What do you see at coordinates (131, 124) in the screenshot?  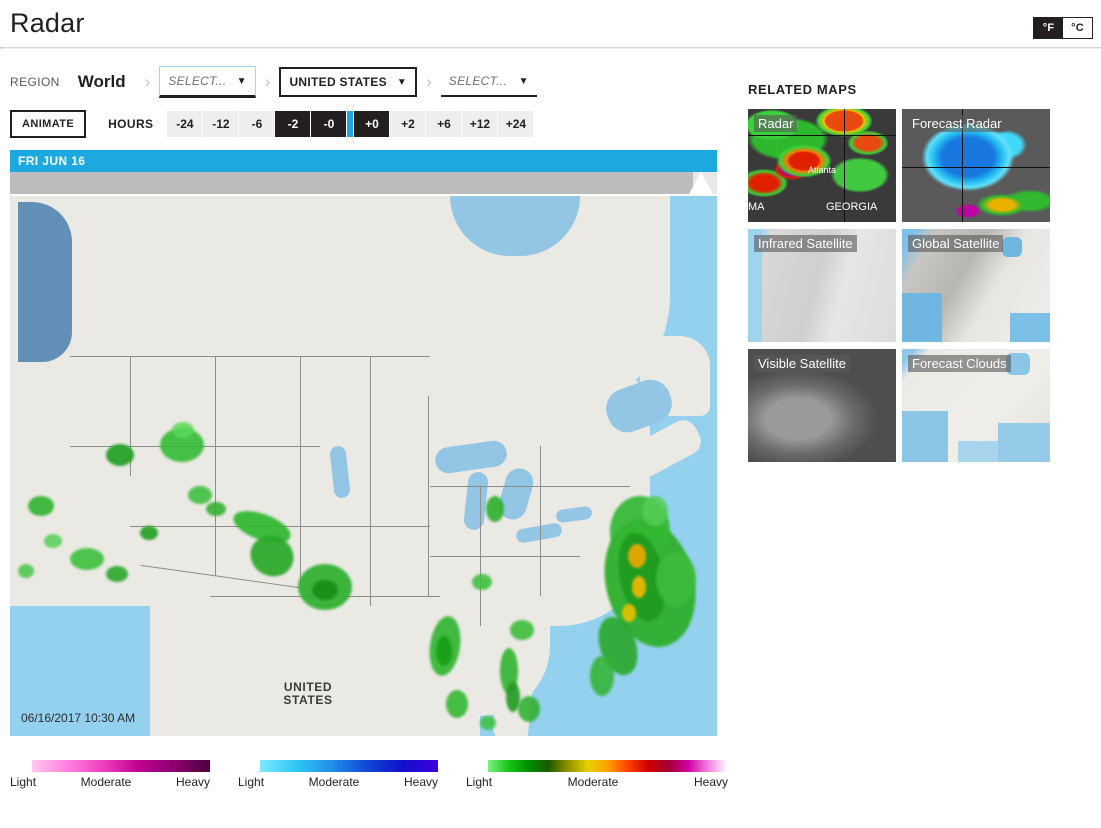 I see `hours-label: HOURS` at bounding box center [131, 124].